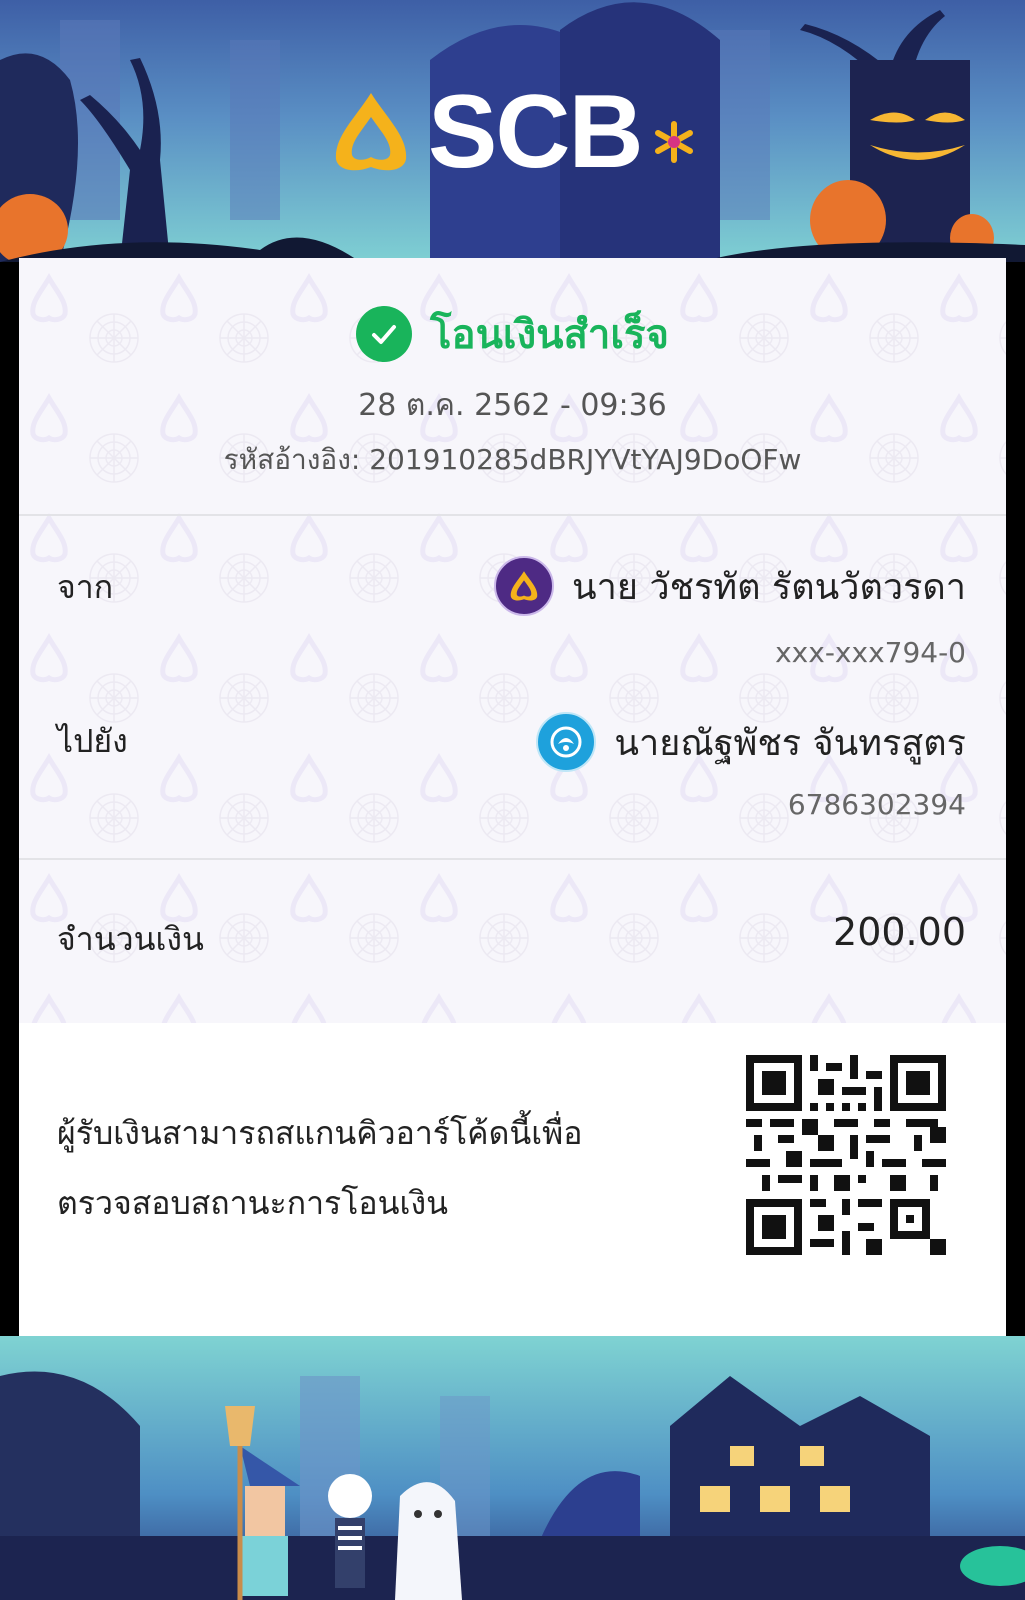  What do you see at coordinates (673, 142) in the screenshot?
I see `asterisk-icon` at bounding box center [673, 142].